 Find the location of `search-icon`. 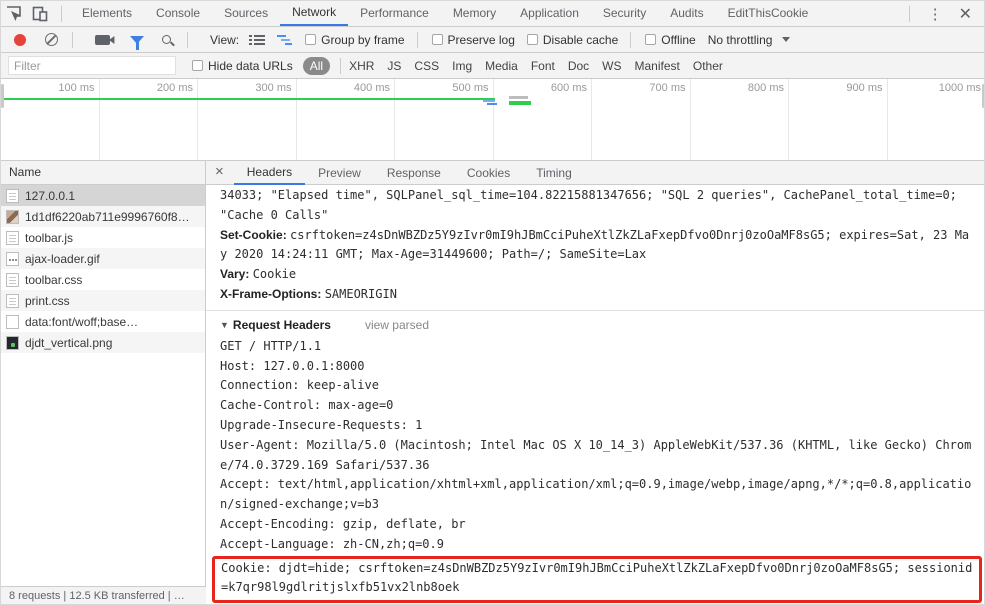

search-icon is located at coordinates (166, 39).